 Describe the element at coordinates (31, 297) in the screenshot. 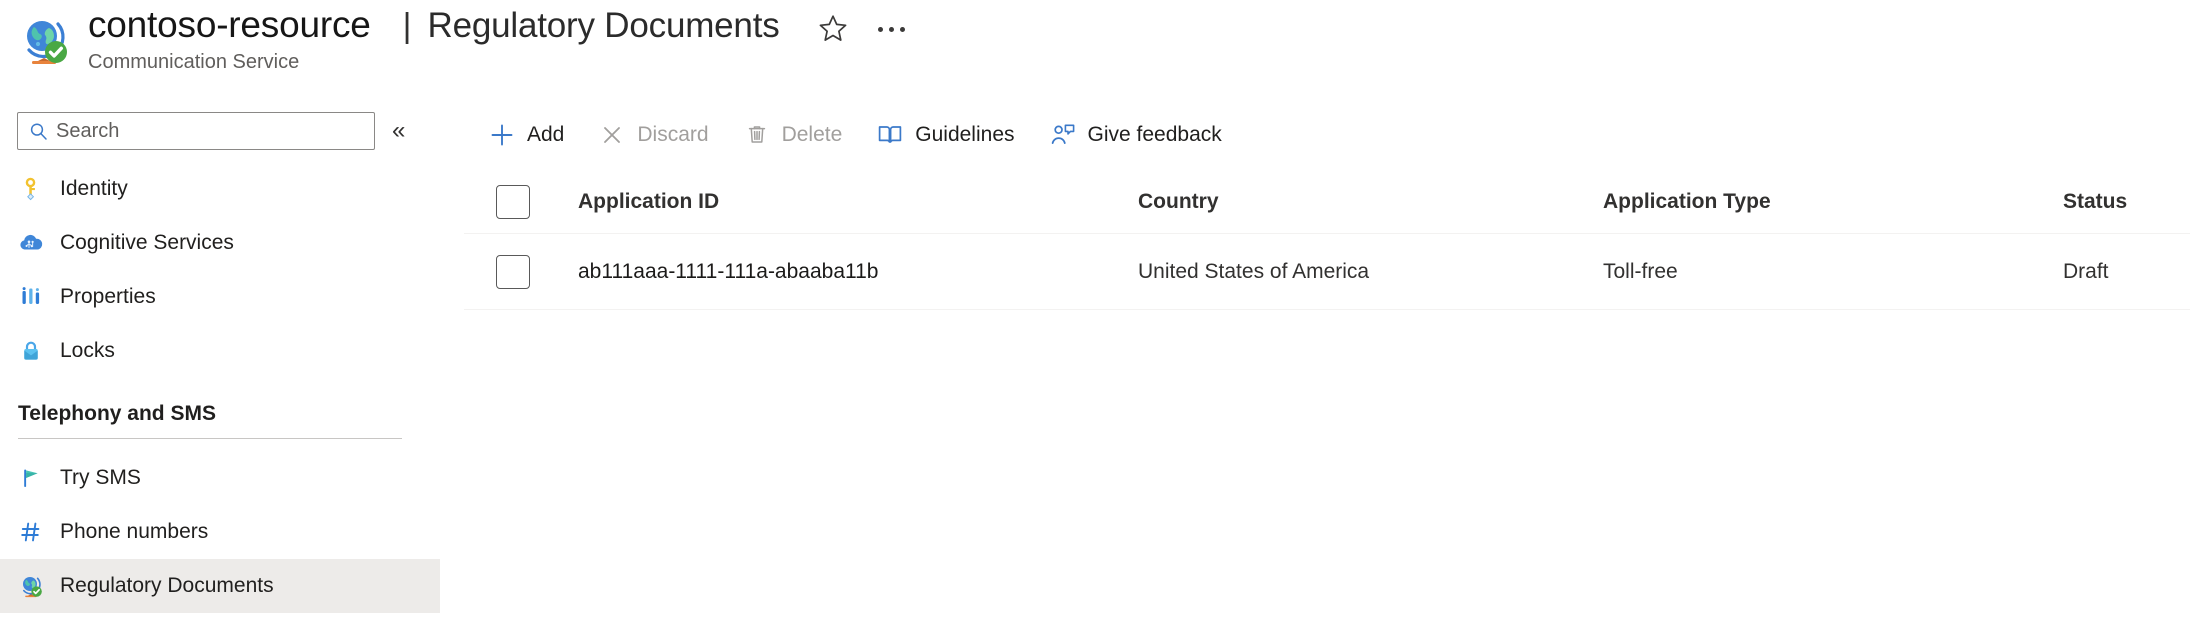

I see `properties-bars-icon` at that location.